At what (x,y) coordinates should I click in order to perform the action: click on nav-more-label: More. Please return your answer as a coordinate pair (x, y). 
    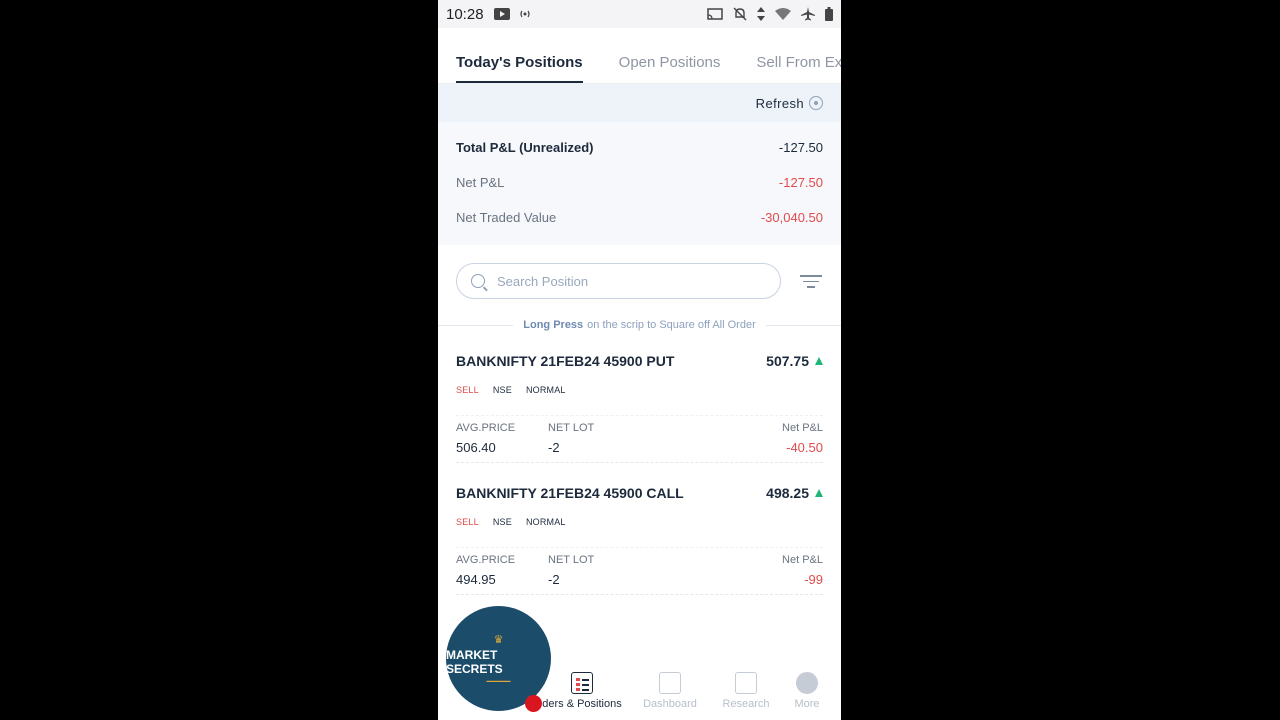
    Looking at the image, I should click on (807, 704).